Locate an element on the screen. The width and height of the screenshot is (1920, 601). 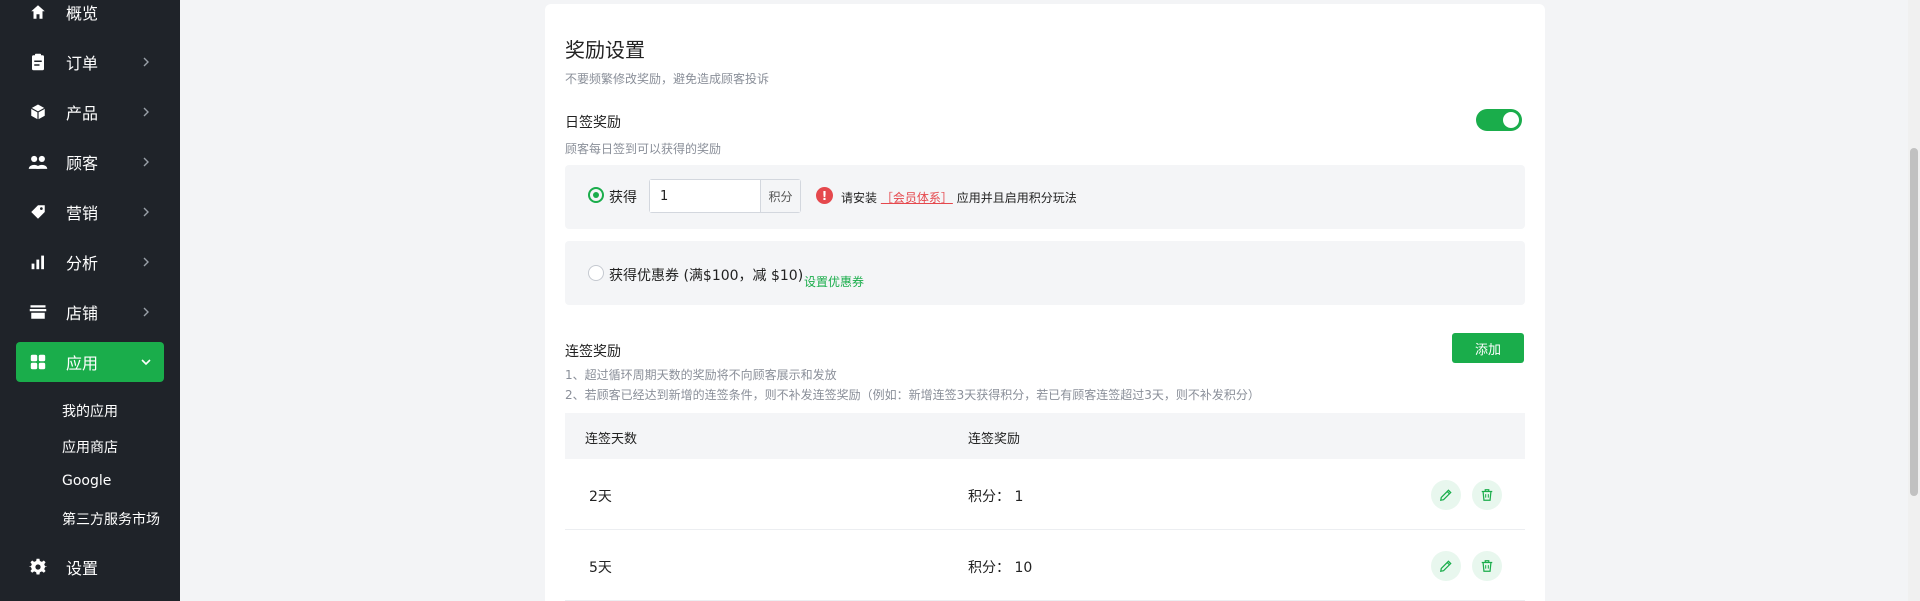
column-days: 连签天数 is located at coordinates (611, 439).